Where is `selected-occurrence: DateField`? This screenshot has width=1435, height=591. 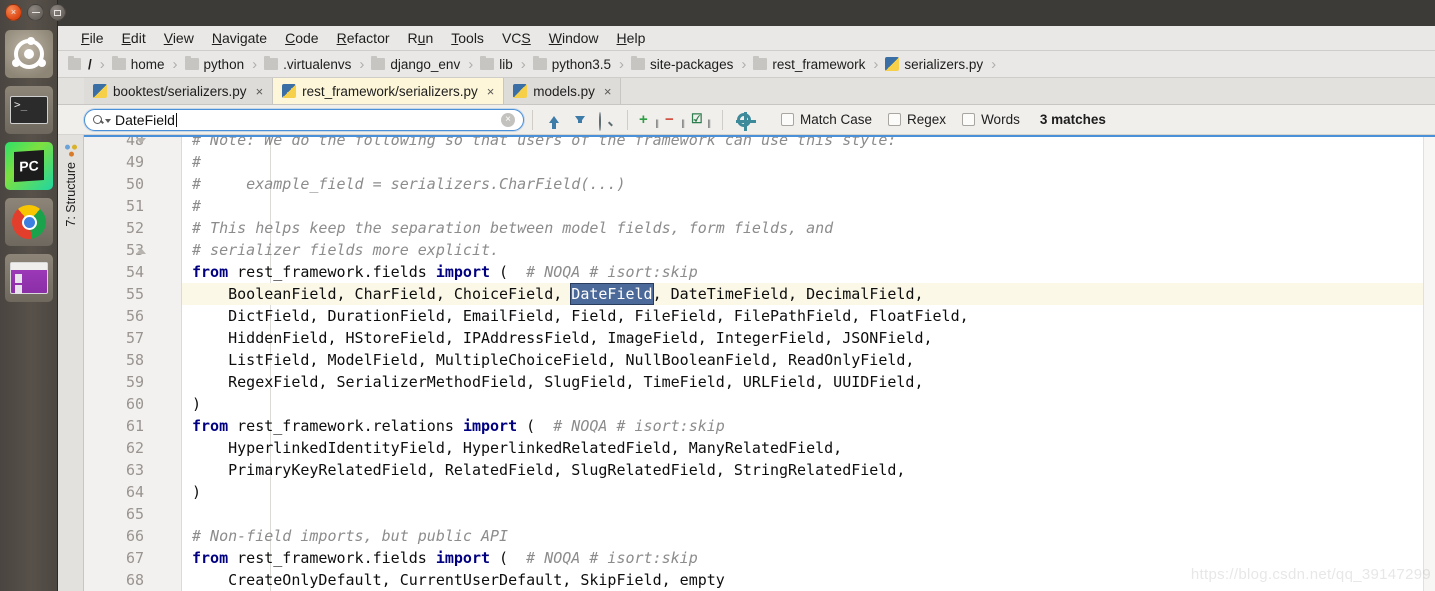 selected-occurrence: DateField is located at coordinates (612, 294).